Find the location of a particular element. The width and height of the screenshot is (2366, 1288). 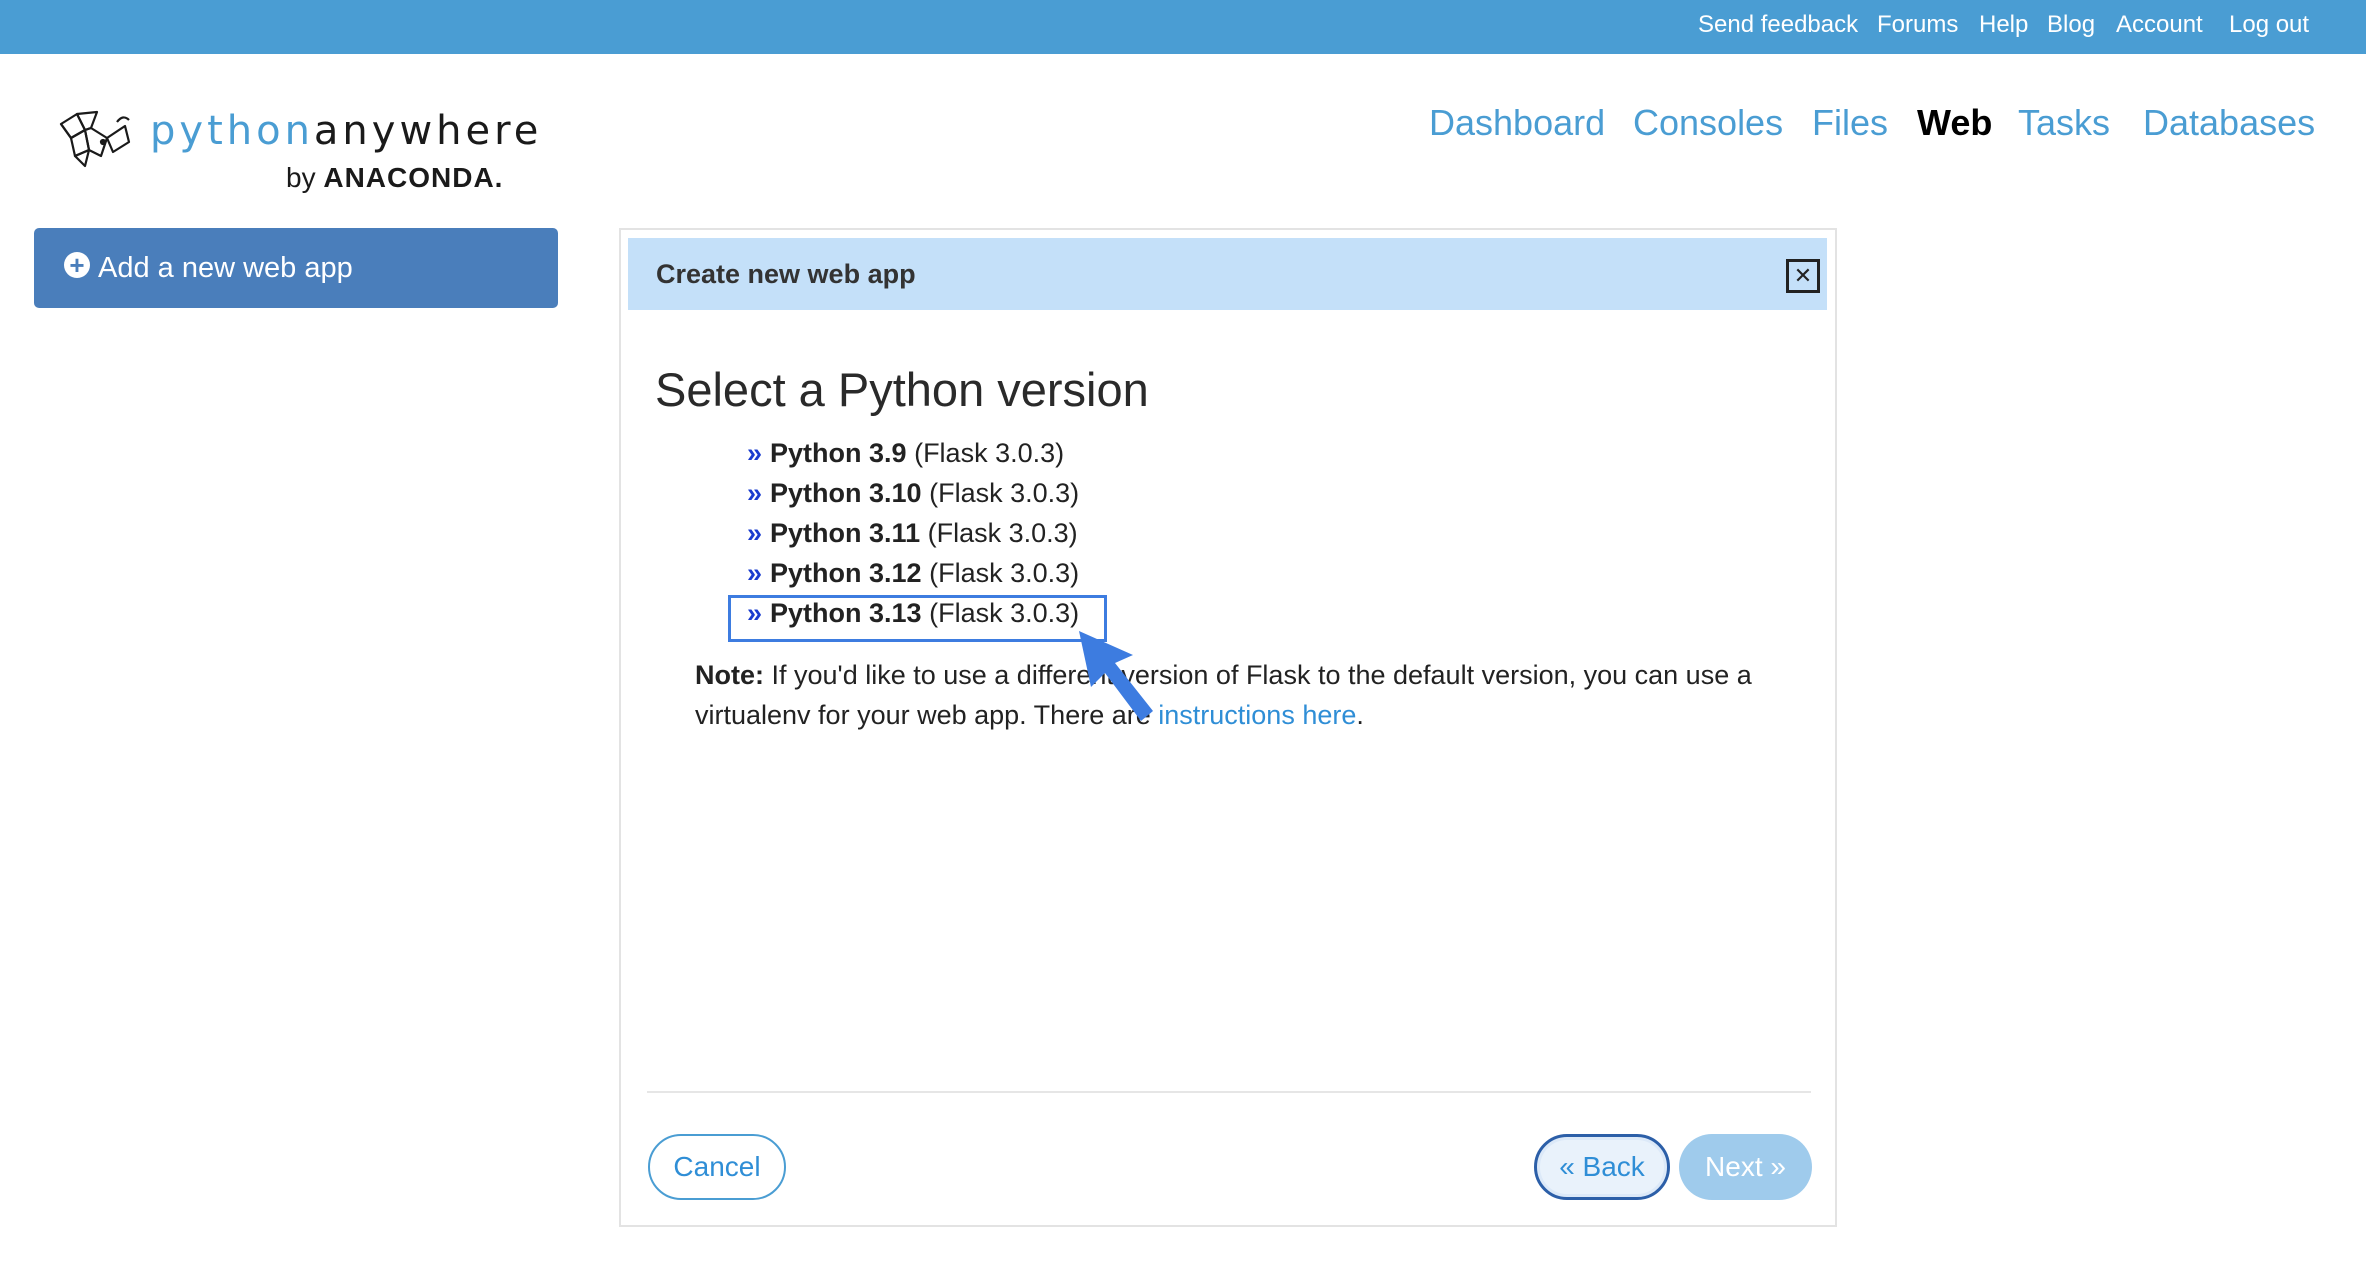

logo-byline: by ANACONDA. is located at coordinates (395, 177).